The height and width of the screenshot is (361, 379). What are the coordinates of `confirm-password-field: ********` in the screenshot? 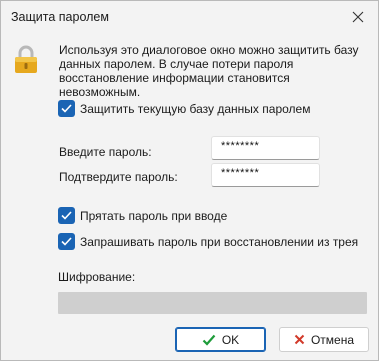 It's located at (265, 175).